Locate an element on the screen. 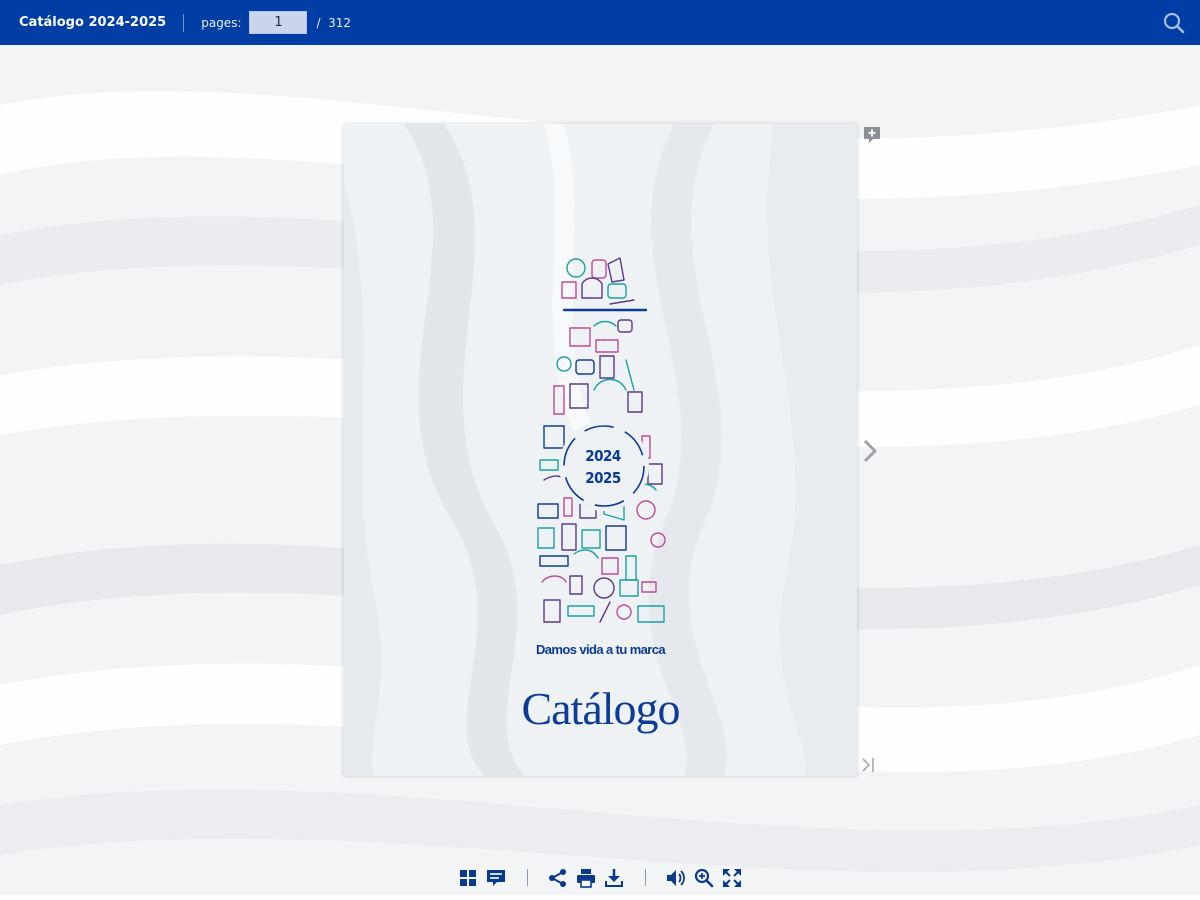  year-end: 2025 is located at coordinates (603, 478).